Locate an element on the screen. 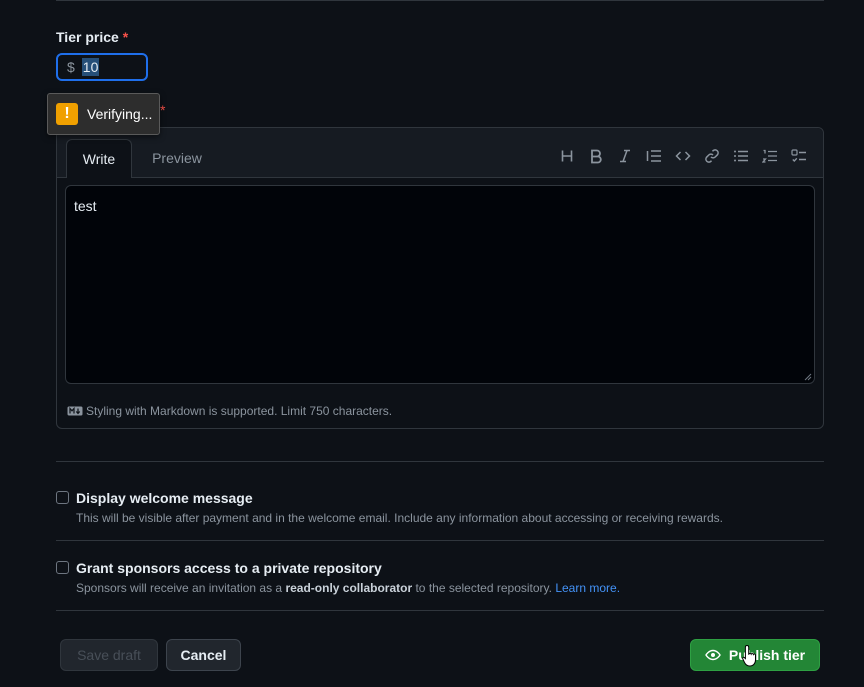 The width and height of the screenshot is (864, 687). tier-price-value: 10 is located at coordinates (90, 67).